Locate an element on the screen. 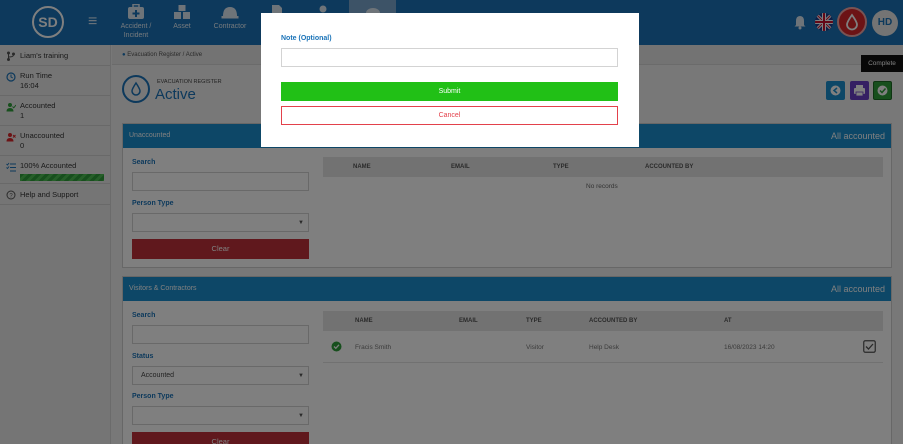 The height and width of the screenshot is (444, 903). note-label: Note (Optional) is located at coordinates (306, 38).